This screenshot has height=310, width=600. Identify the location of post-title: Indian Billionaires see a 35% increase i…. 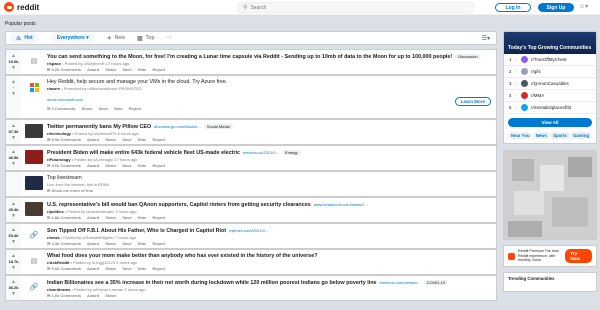
(212, 283).